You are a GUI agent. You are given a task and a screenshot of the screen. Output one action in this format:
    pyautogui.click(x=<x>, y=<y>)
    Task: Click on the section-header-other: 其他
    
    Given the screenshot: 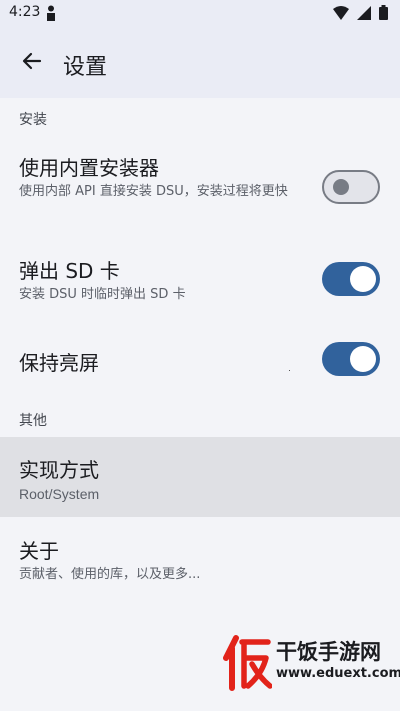 What is the action you would take?
    pyautogui.click(x=33, y=421)
    